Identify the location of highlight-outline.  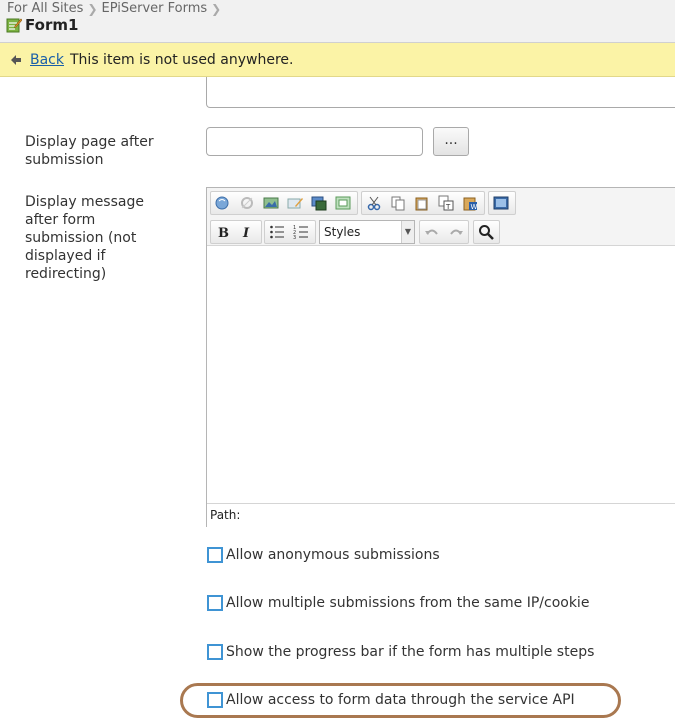
(400, 700).